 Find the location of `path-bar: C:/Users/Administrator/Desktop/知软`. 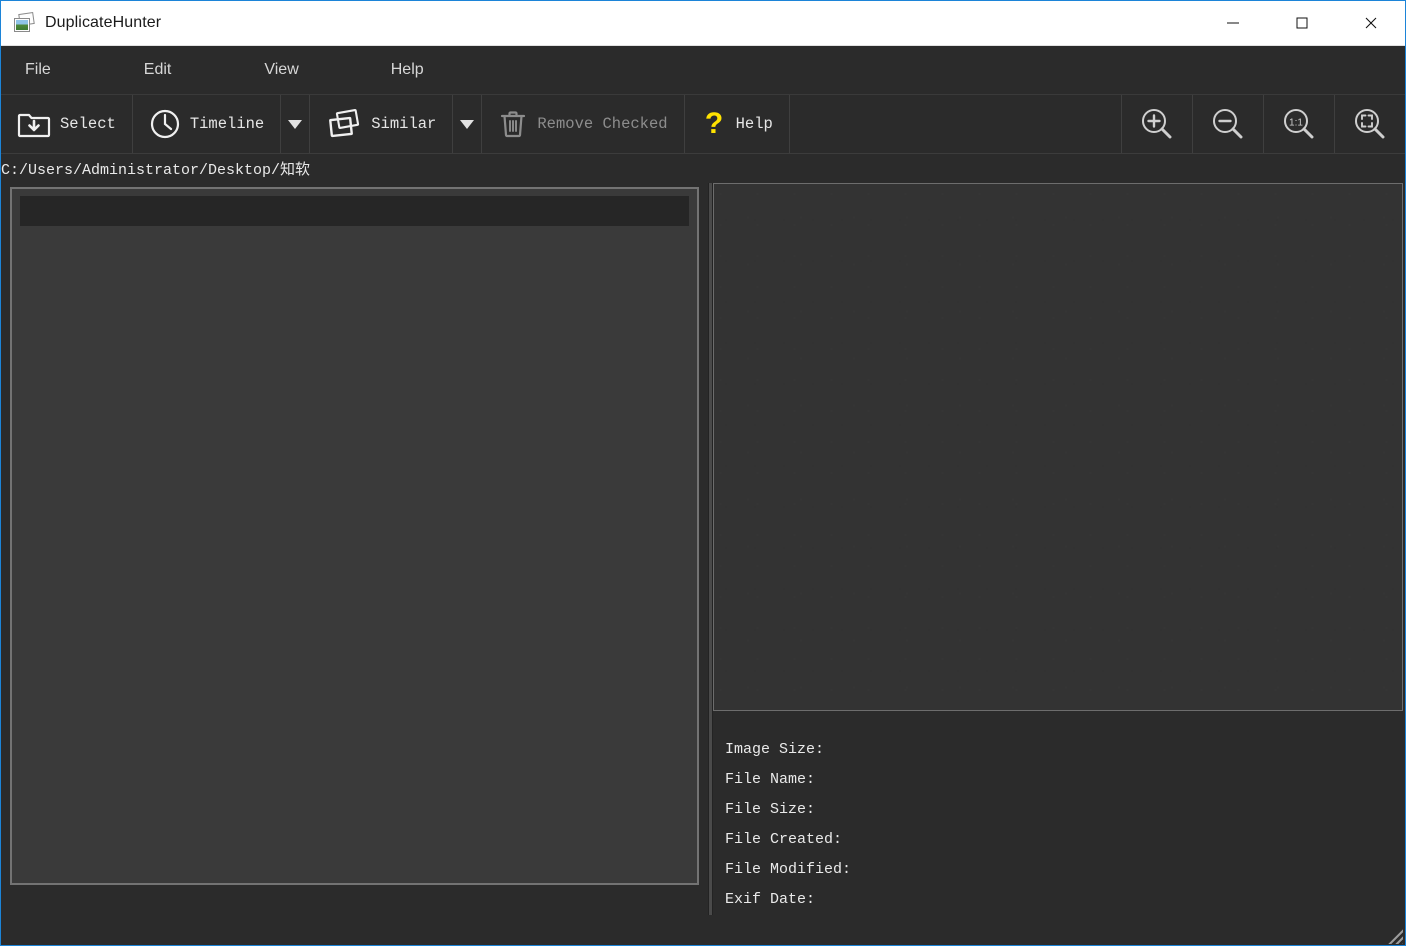

path-bar: C:/Users/Administrator/Desktop/知软 is located at coordinates (703, 168).